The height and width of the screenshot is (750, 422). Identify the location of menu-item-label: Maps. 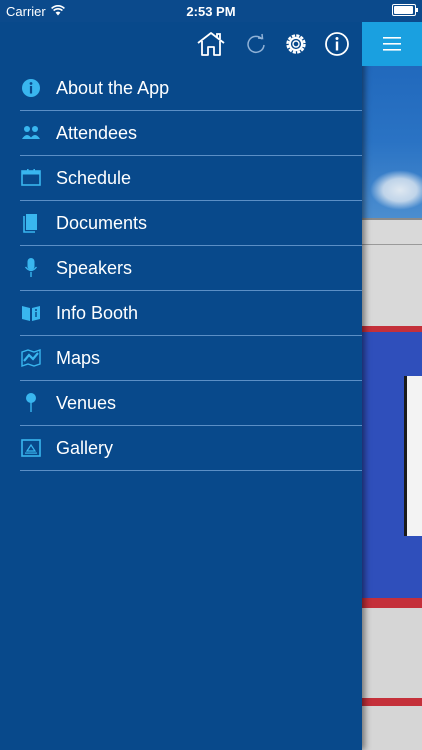
(78, 357).